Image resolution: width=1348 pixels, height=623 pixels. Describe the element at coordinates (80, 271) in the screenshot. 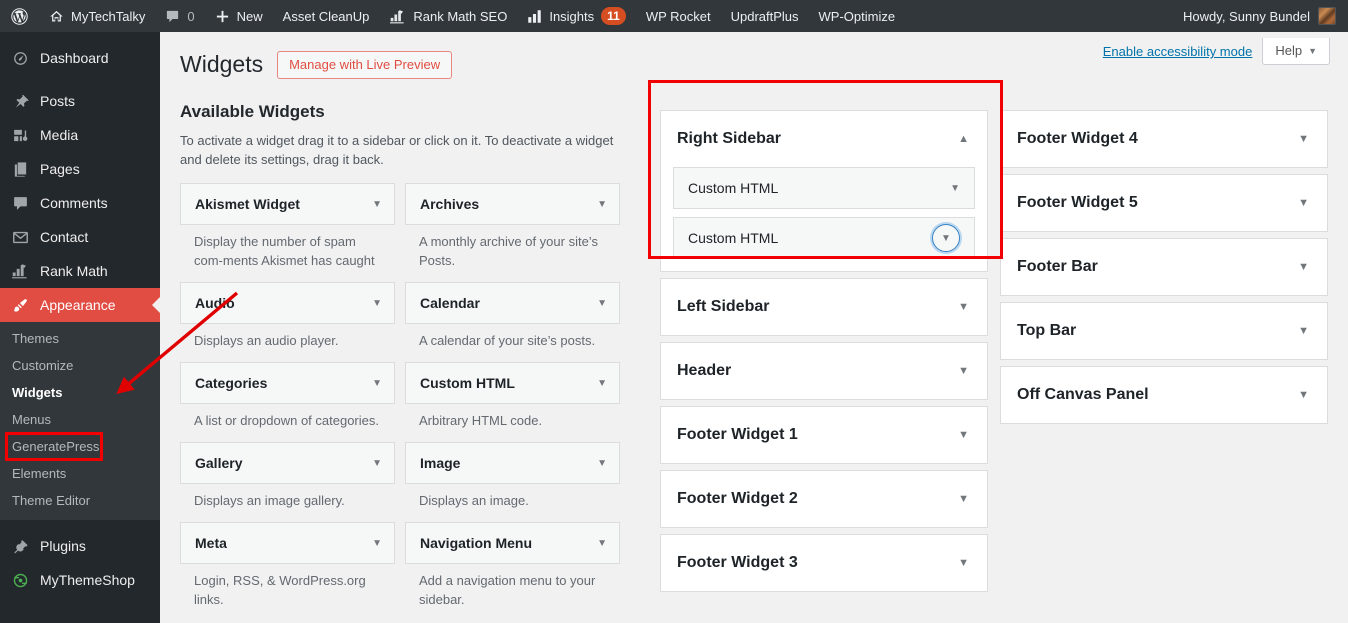

I see `sidebar-item-rank-math: Rank Math` at that location.